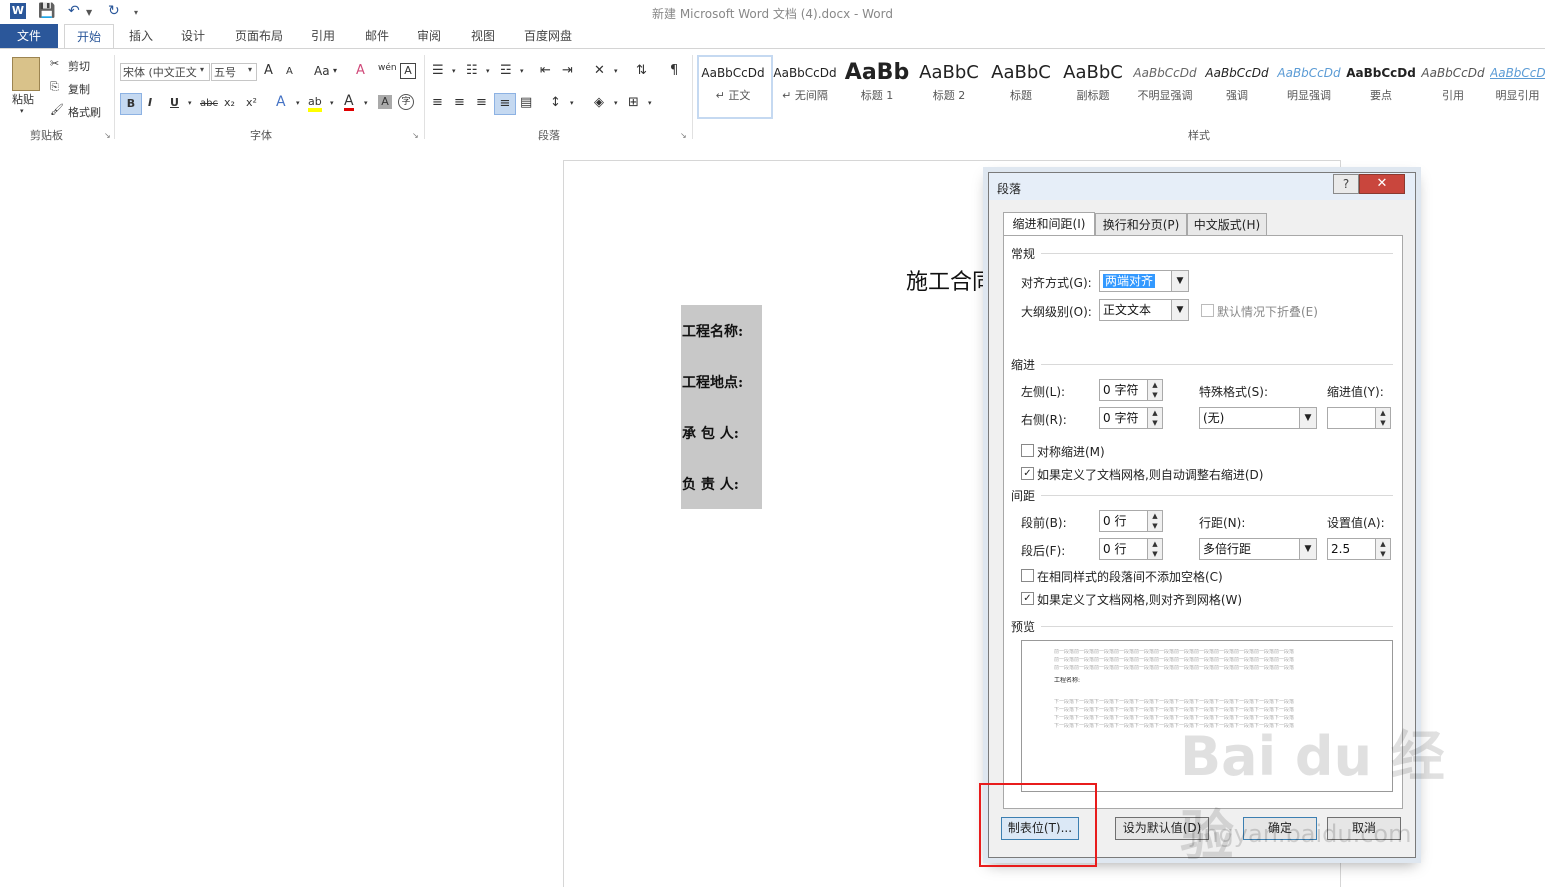 This screenshot has height=887, width=1545. What do you see at coordinates (733, 85) in the screenshot?
I see `style-normal: AaBbCcDd ↵ 正文` at bounding box center [733, 85].